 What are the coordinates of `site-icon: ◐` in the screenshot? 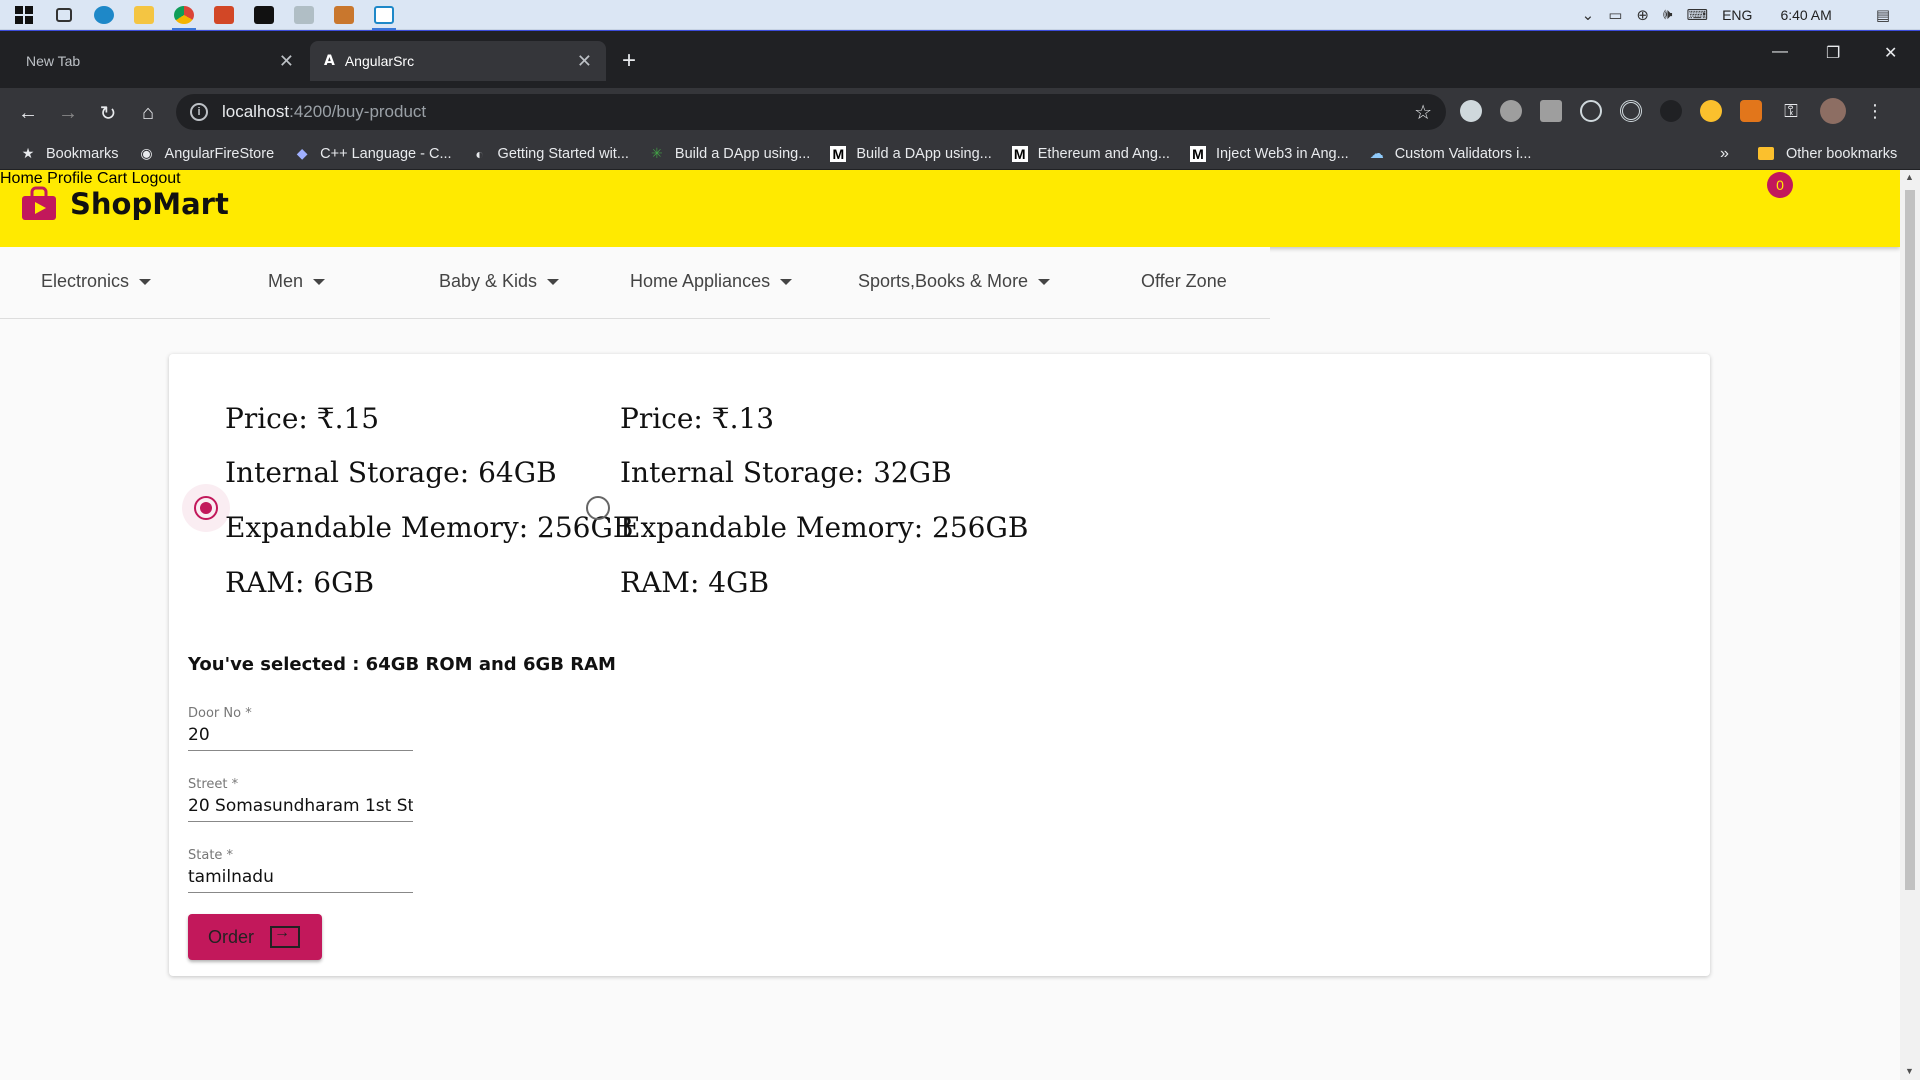 It's located at (479, 153).